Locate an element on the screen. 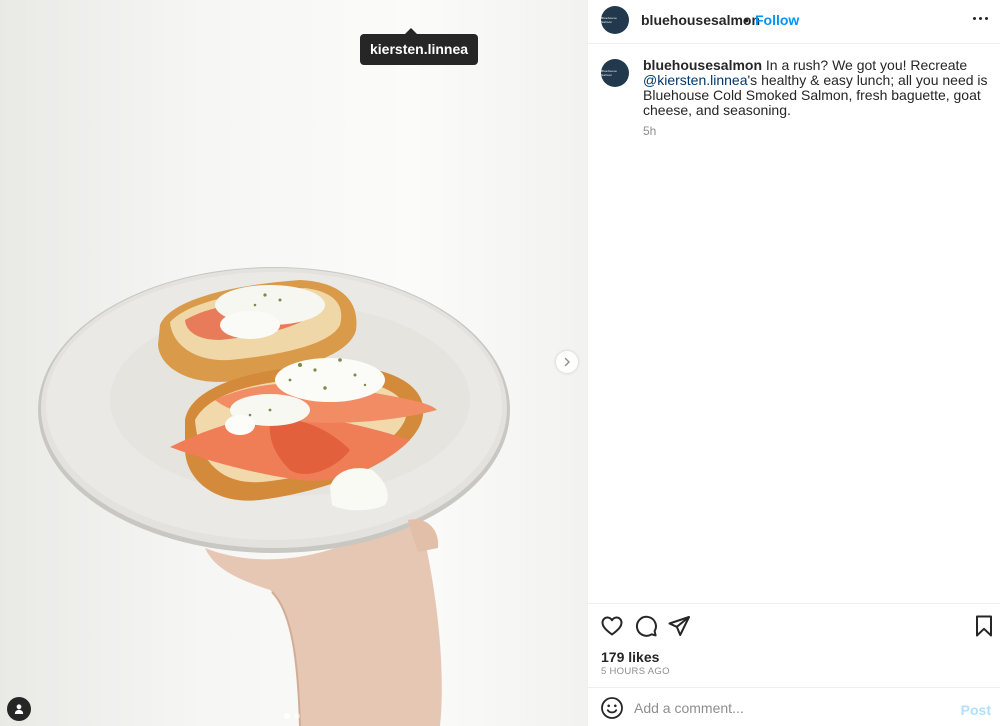  carousel-next-button is located at coordinates (567, 362).